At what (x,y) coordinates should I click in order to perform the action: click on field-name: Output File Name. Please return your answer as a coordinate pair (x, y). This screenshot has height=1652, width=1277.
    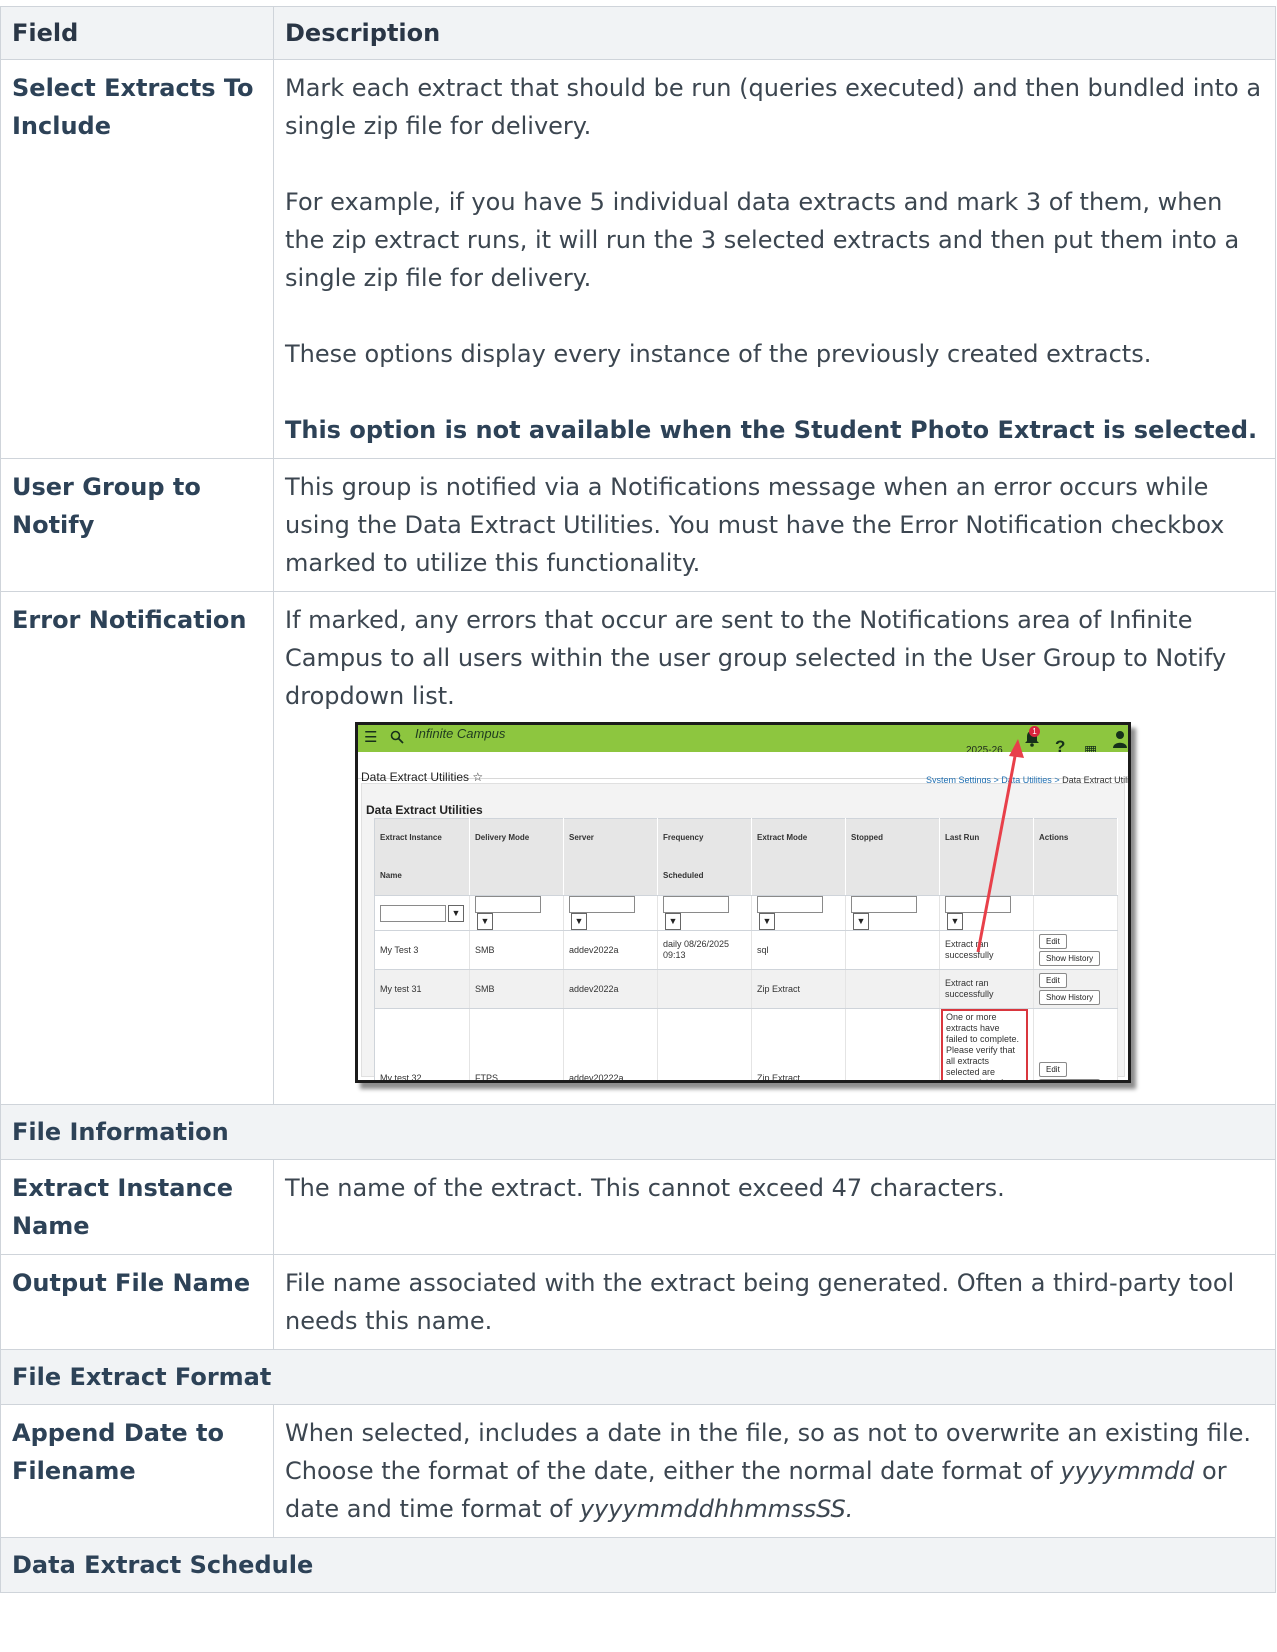
    Looking at the image, I should click on (137, 1302).